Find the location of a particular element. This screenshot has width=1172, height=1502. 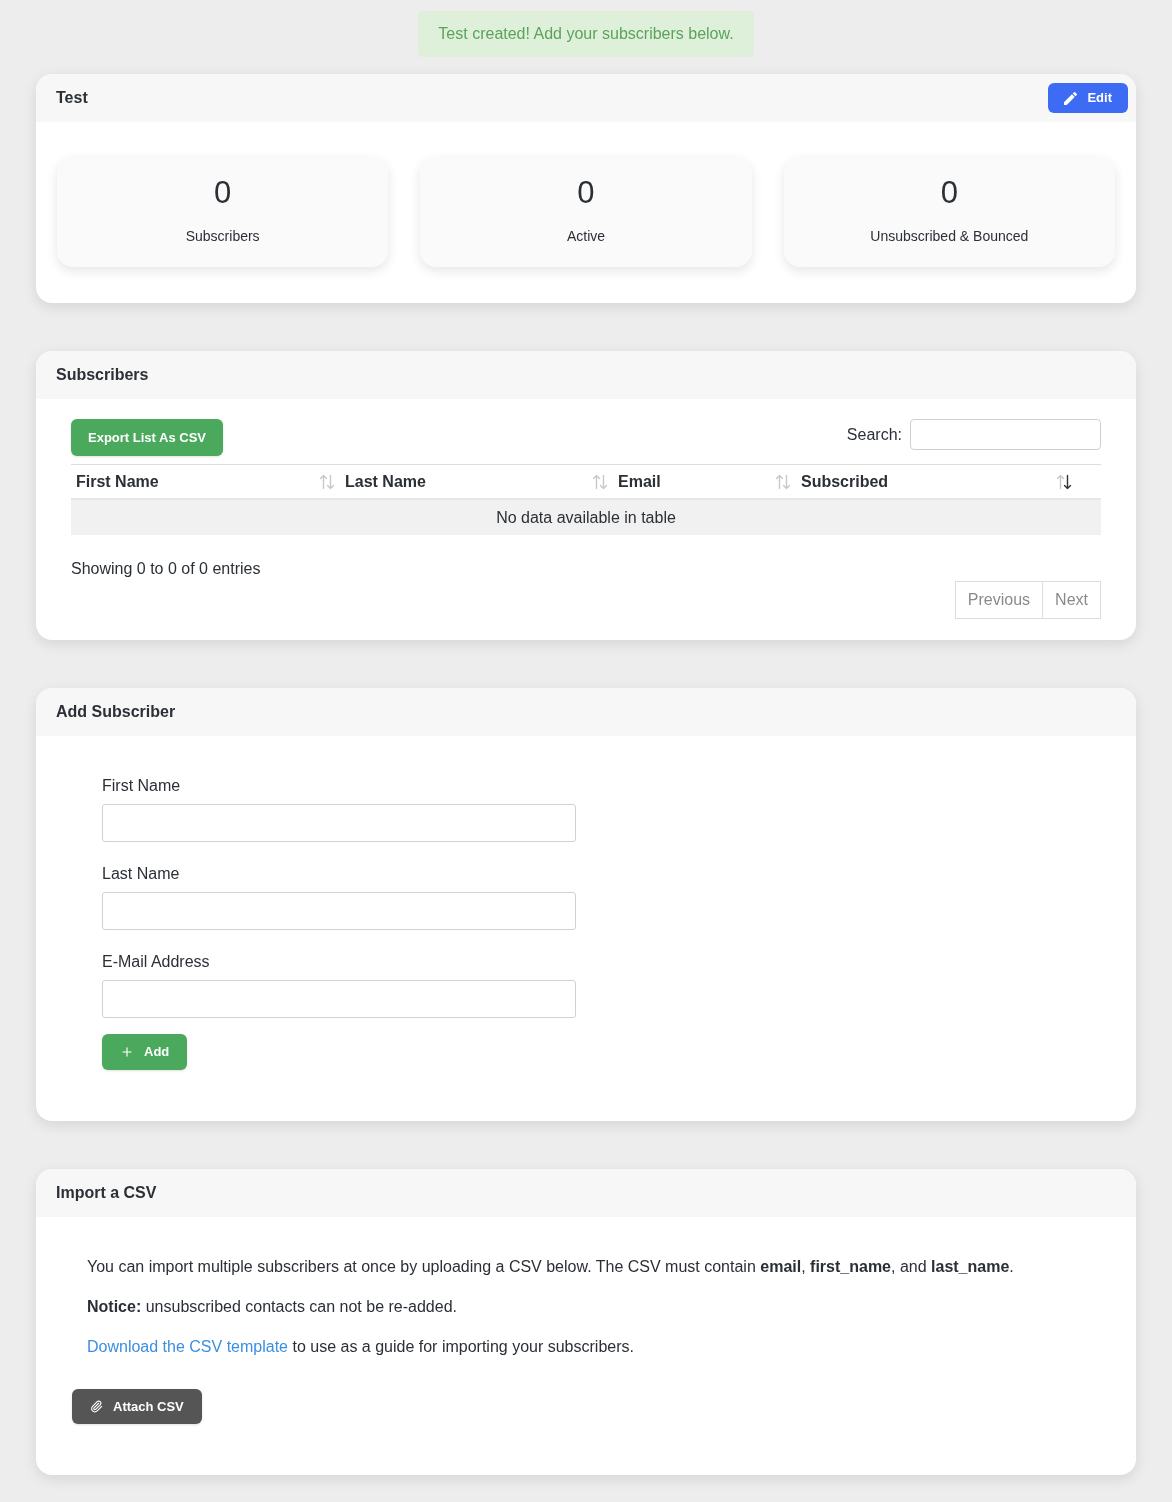

column-header: First Name is located at coordinates (205, 481).